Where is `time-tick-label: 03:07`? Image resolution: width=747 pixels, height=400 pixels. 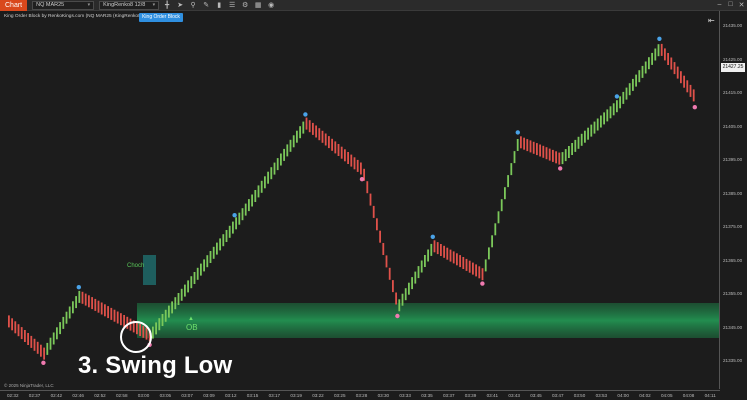 time-tick-label: 03:07 is located at coordinates (187, 395).